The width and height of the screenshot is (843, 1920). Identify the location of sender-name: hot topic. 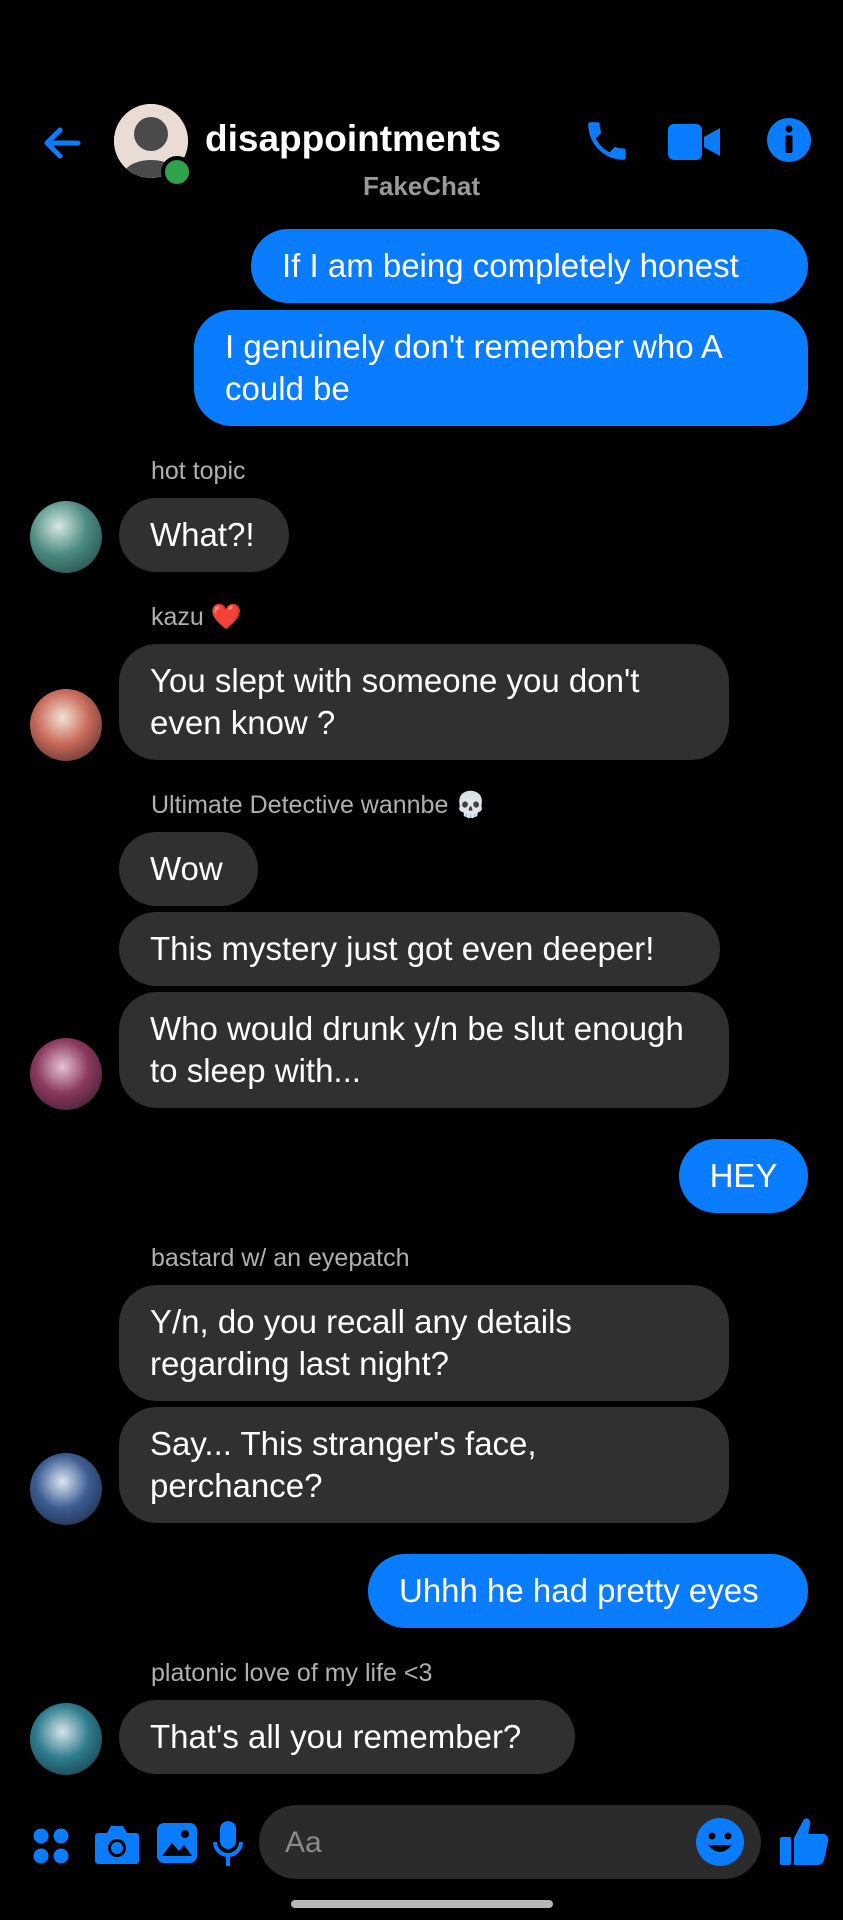
(198, 471).